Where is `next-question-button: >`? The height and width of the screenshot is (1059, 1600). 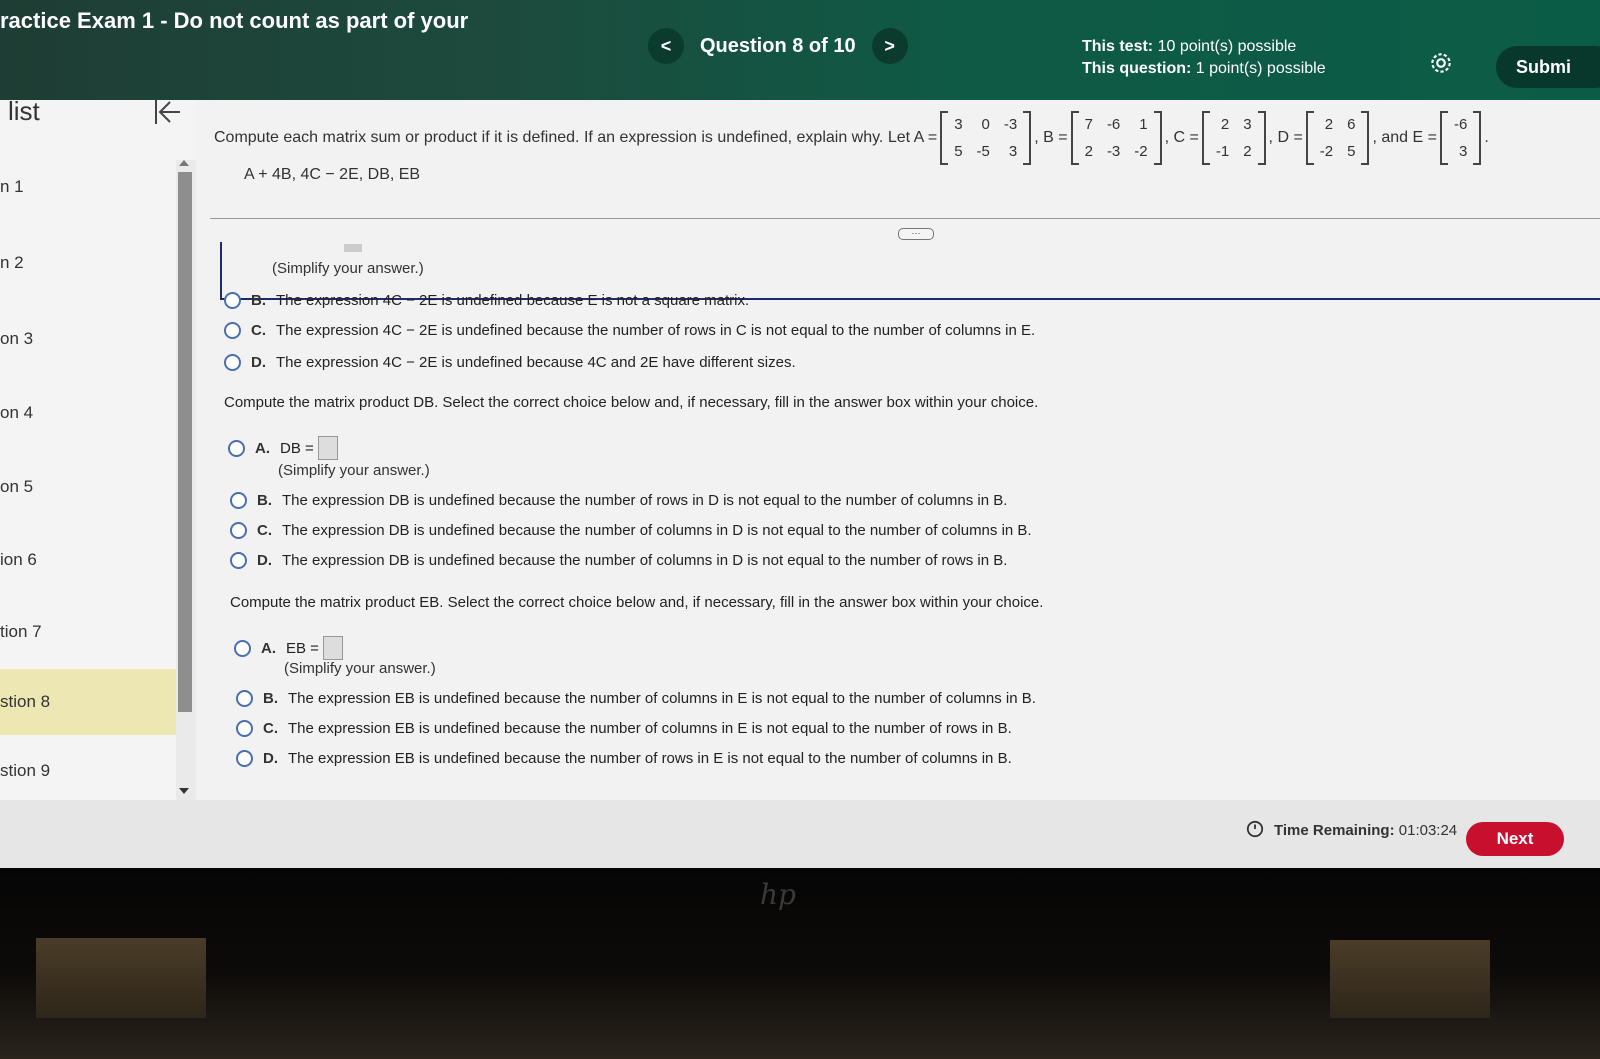
next-question-button: > is located at coordinates (889, 46).